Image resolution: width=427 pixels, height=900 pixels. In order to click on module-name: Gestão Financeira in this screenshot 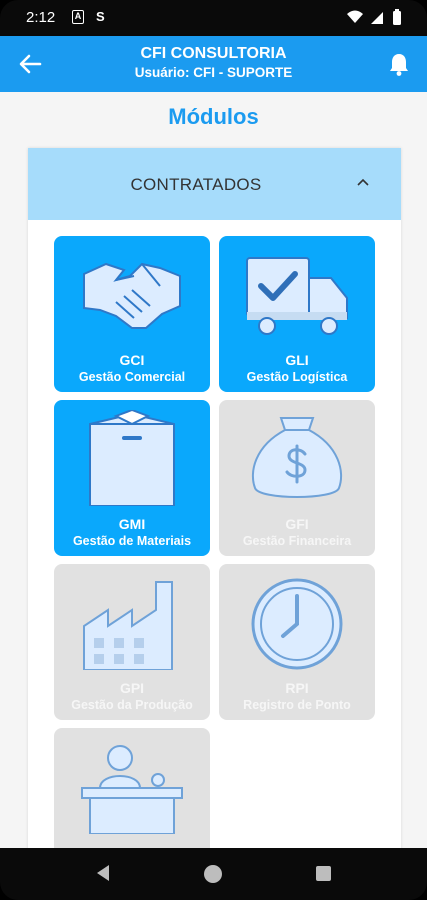, I will do `click(297, 541)`.